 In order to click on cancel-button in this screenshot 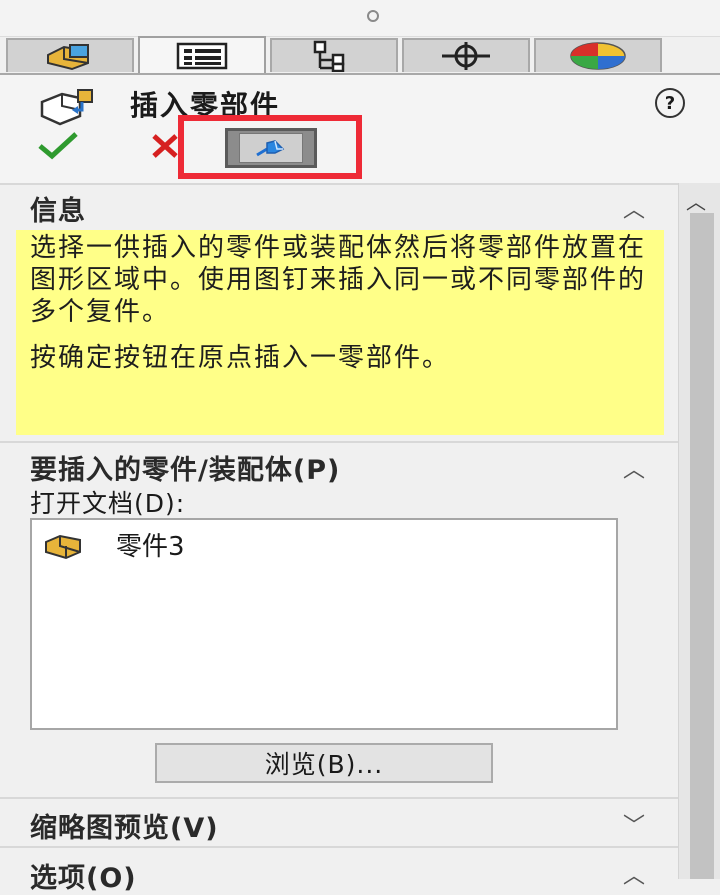, I will do `click(165, 149)`.